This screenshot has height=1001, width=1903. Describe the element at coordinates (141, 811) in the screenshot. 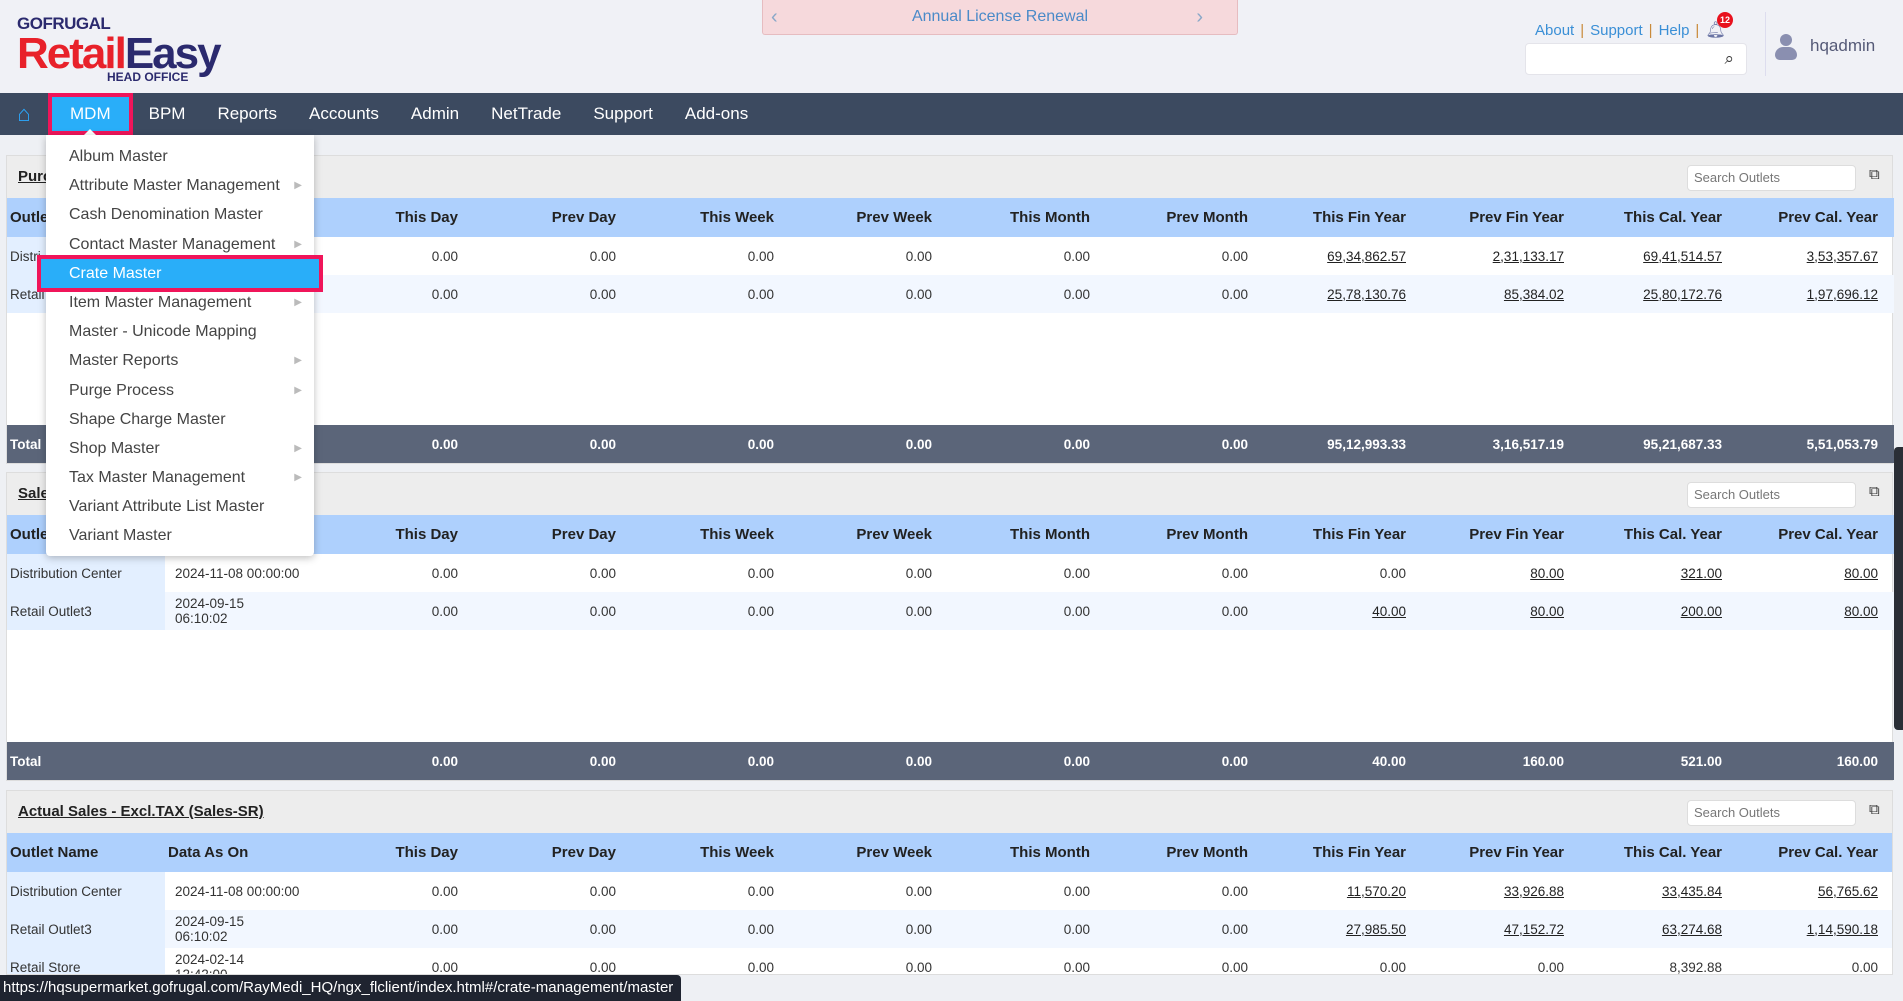

I see `panel-title: Actual Sales - Excl.TAX (Sales-SR)` at that location.